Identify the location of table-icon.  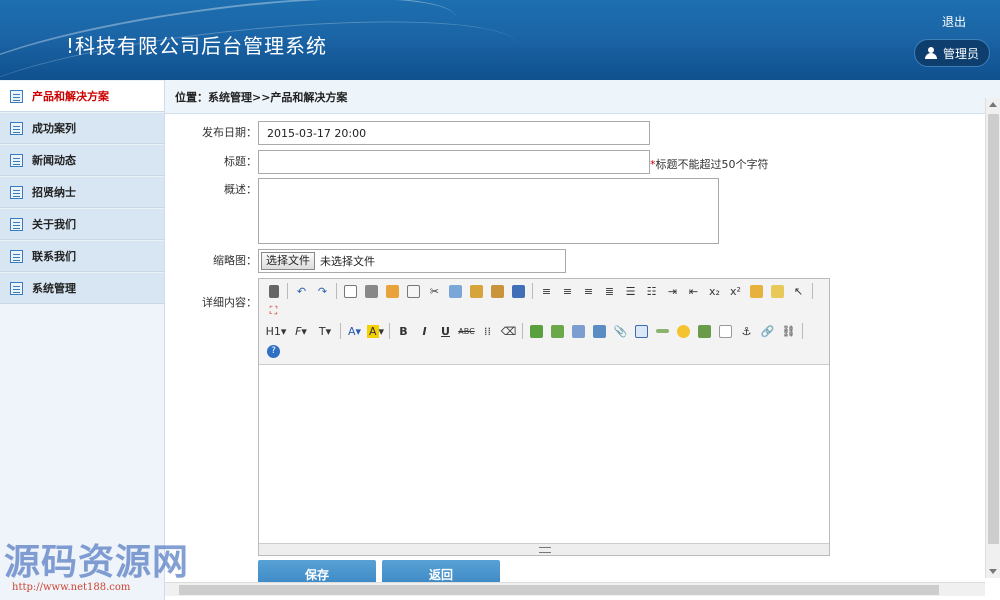
(641, 331).